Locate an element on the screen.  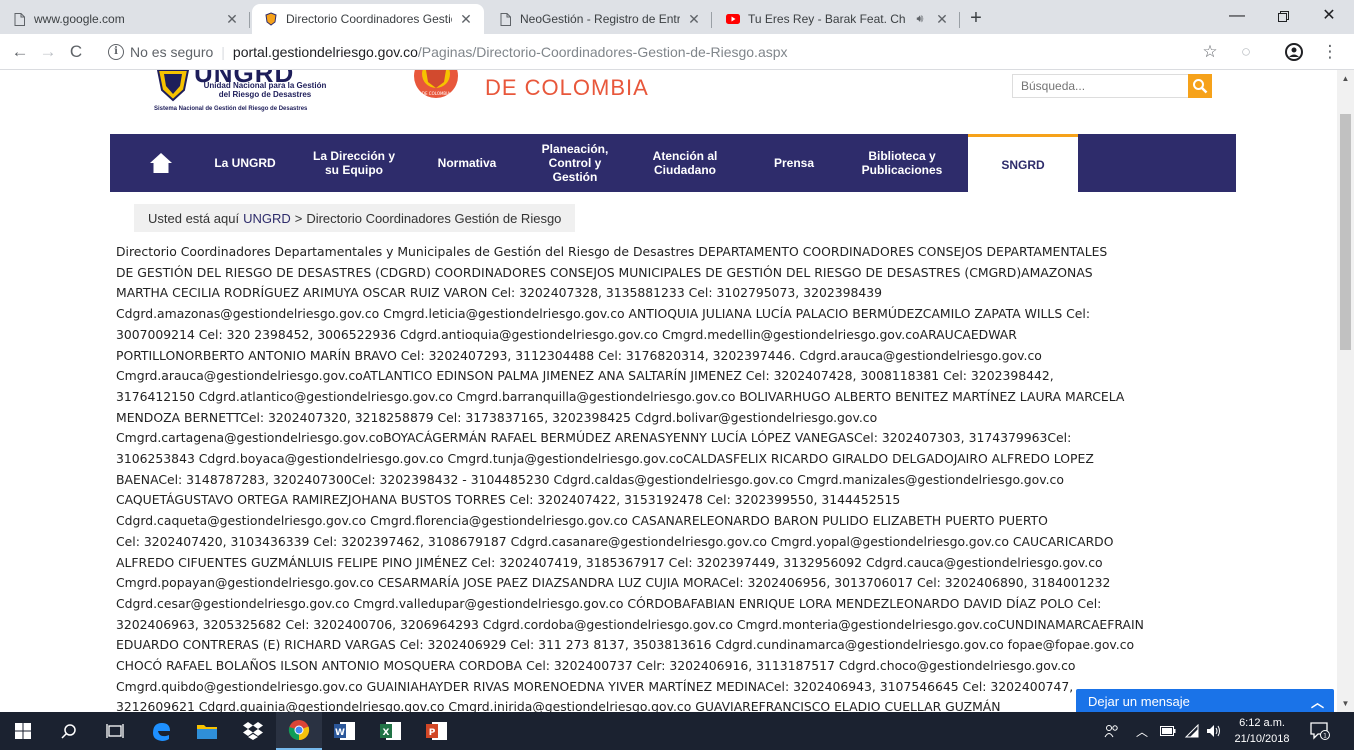
nav-item-direccion: La Dirección y su Equipo is located at coordinates (354, 163).